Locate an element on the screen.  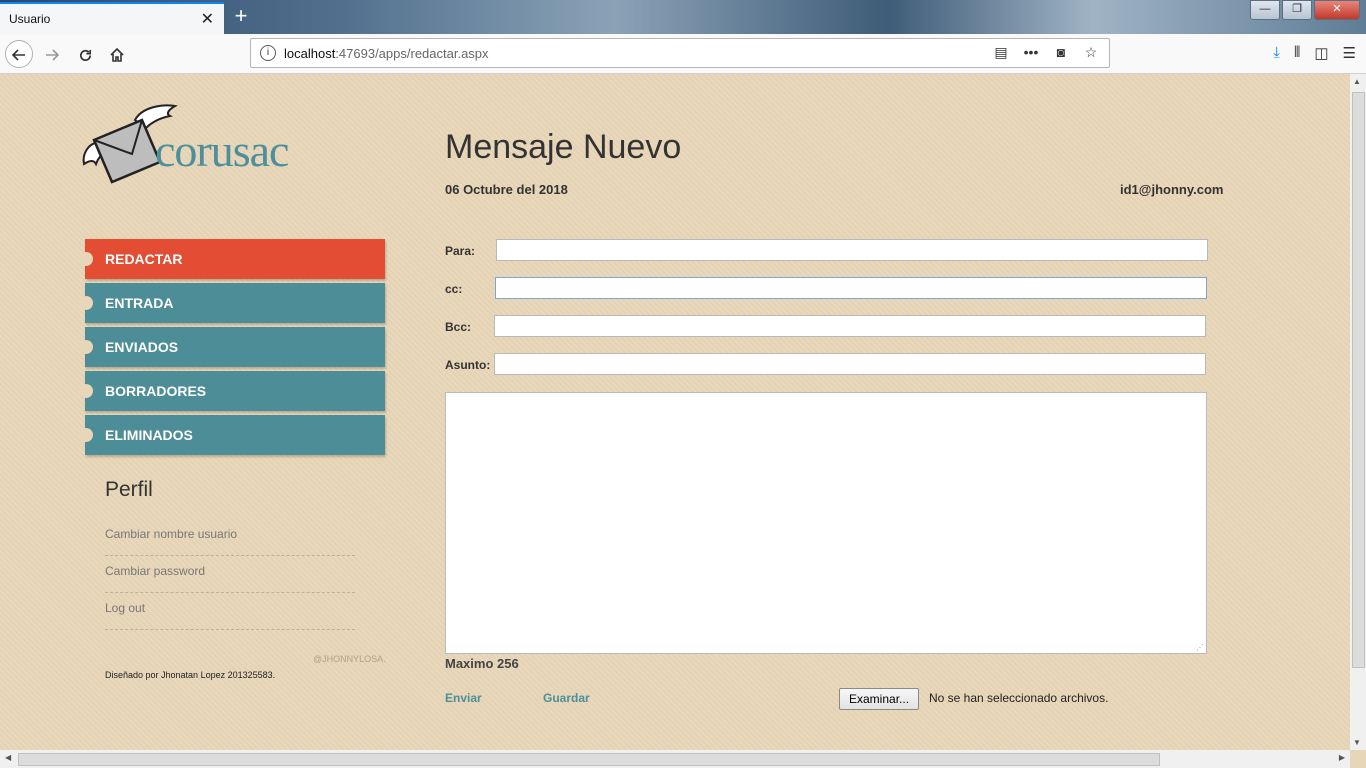
scroll-down-icon: ▼ is located at coordinates (1357, 742).